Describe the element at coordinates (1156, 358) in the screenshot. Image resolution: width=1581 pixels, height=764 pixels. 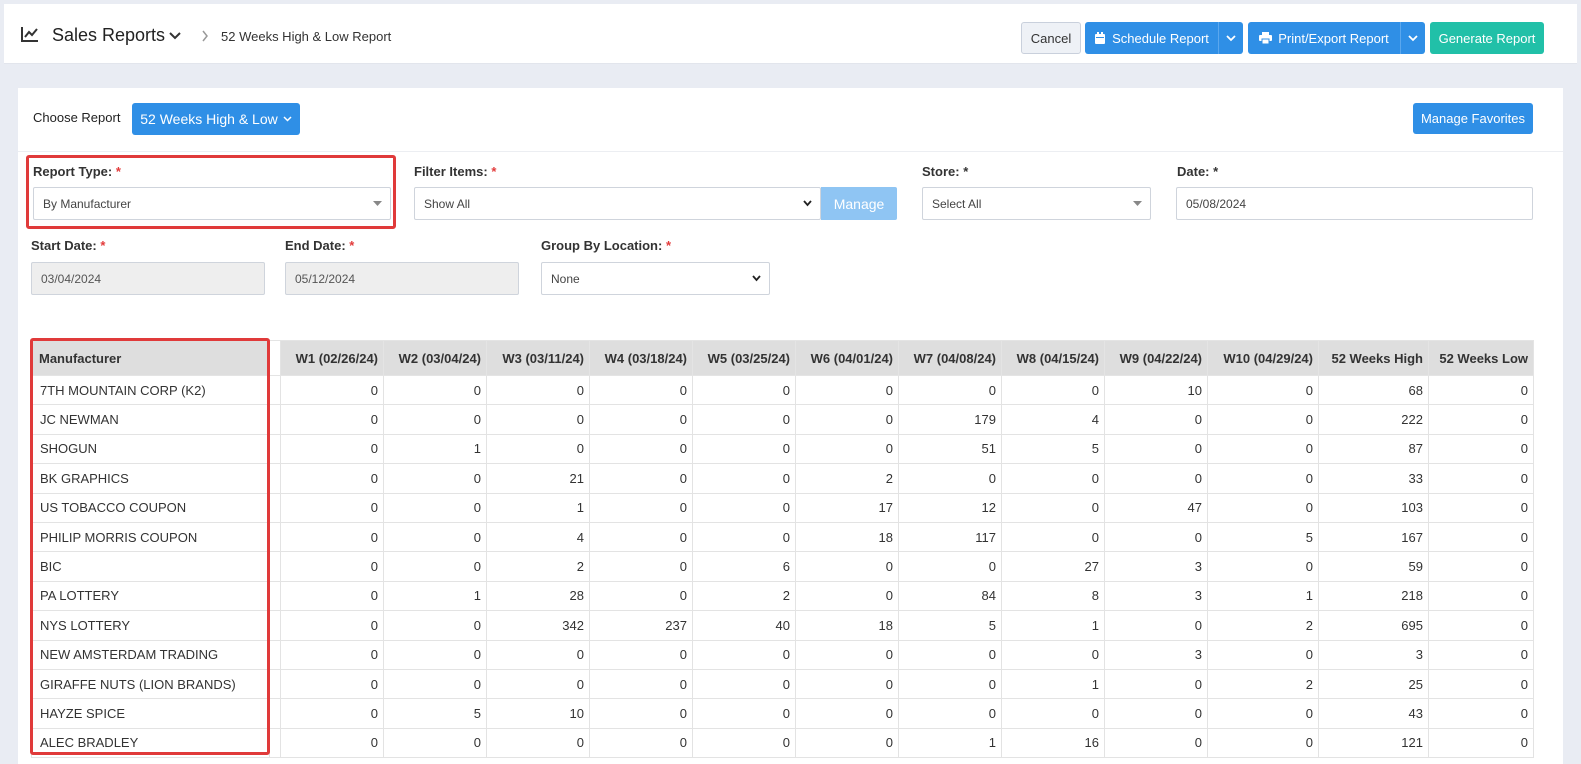
I see `column-header: W9 (04/22/24)` at that location.